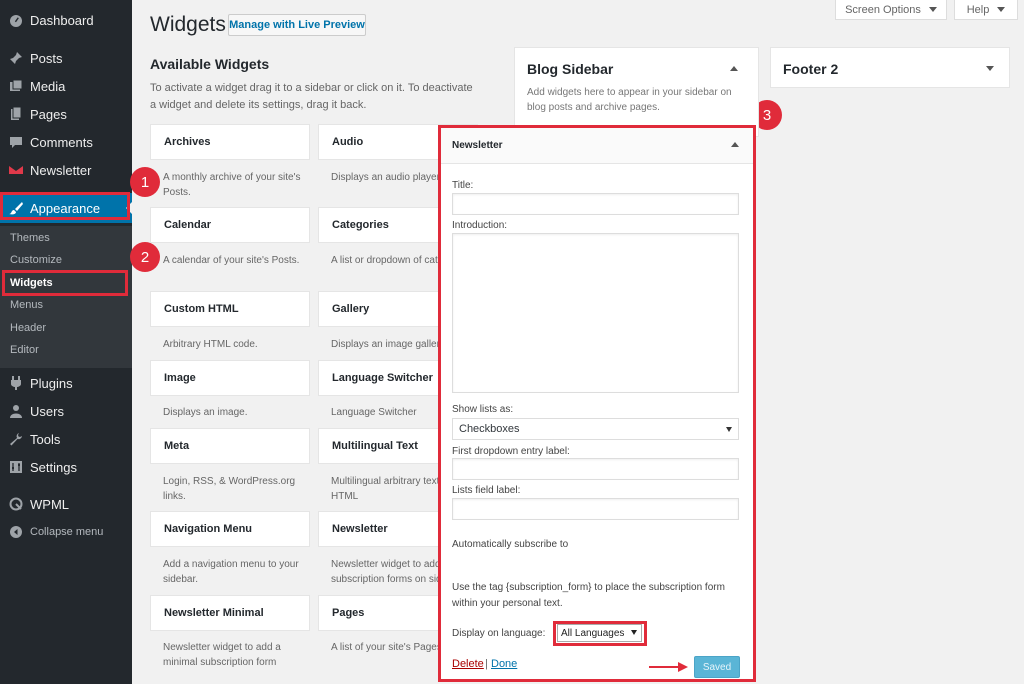 This screenshot has width=1024, height=684. Describe the element at coordinates (16, 20) in the screenshot. I see `dashboard-icon` at that location.